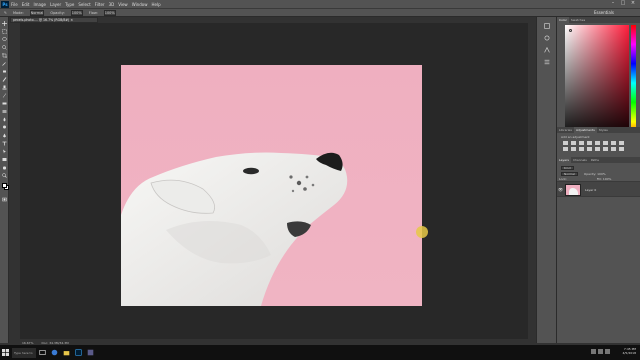 This screenshot has width=640, height=360. What do you see at coordinates (565, 149) in the screenshot?
I see `photo-filter-icon` at bounding box center [565, 149].